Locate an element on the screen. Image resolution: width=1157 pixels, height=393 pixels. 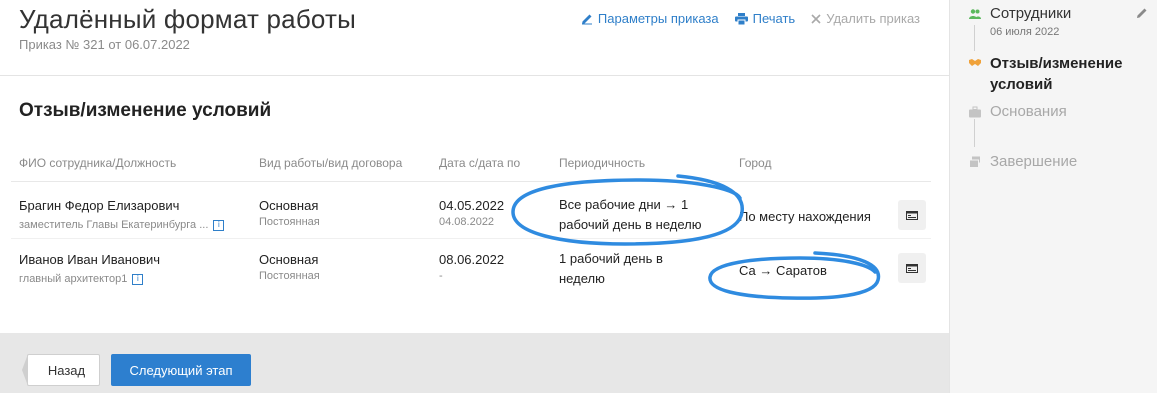
date-to: - is located at coordinates (441, 276).